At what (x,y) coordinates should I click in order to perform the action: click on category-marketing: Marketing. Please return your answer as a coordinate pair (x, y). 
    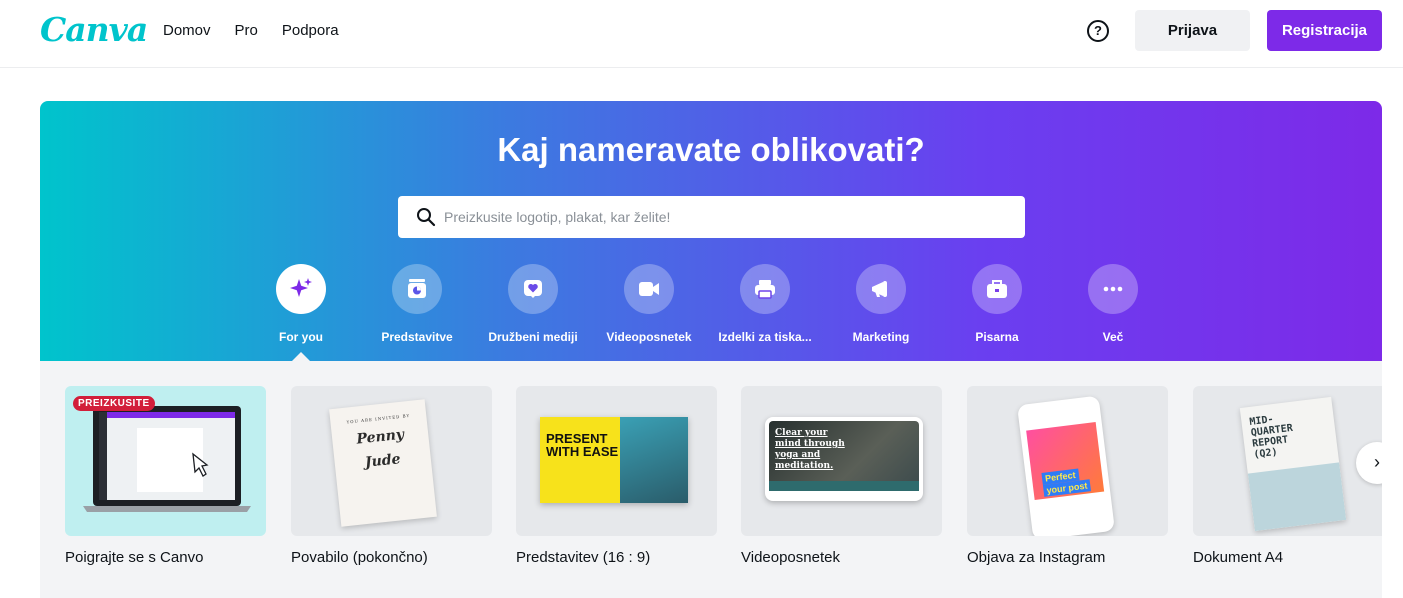
    Looking at the image, I should click on (881, 304).